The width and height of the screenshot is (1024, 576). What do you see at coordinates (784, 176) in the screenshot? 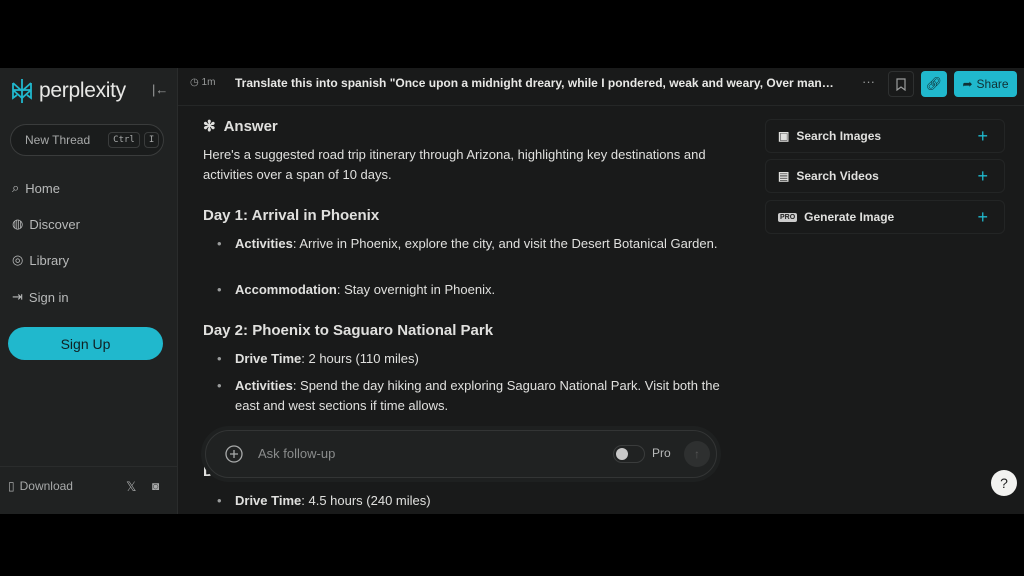
I see `film-icon: ▤` at bounding box center [784, 176].